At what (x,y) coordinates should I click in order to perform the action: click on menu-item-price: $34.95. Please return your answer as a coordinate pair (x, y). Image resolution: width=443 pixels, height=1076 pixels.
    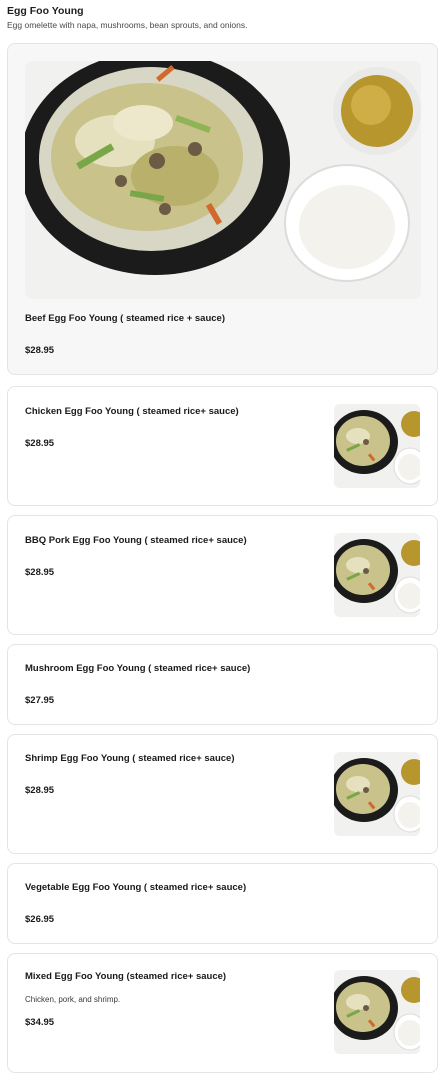
    Looking at the image, I should click on (40, 1022).